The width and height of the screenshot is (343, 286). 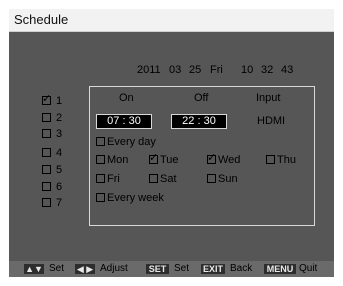 What do you see at coordinates (113, 179) in the screenshot?
I see `day-fri-label: Fri` at bounding box center [113, 179].